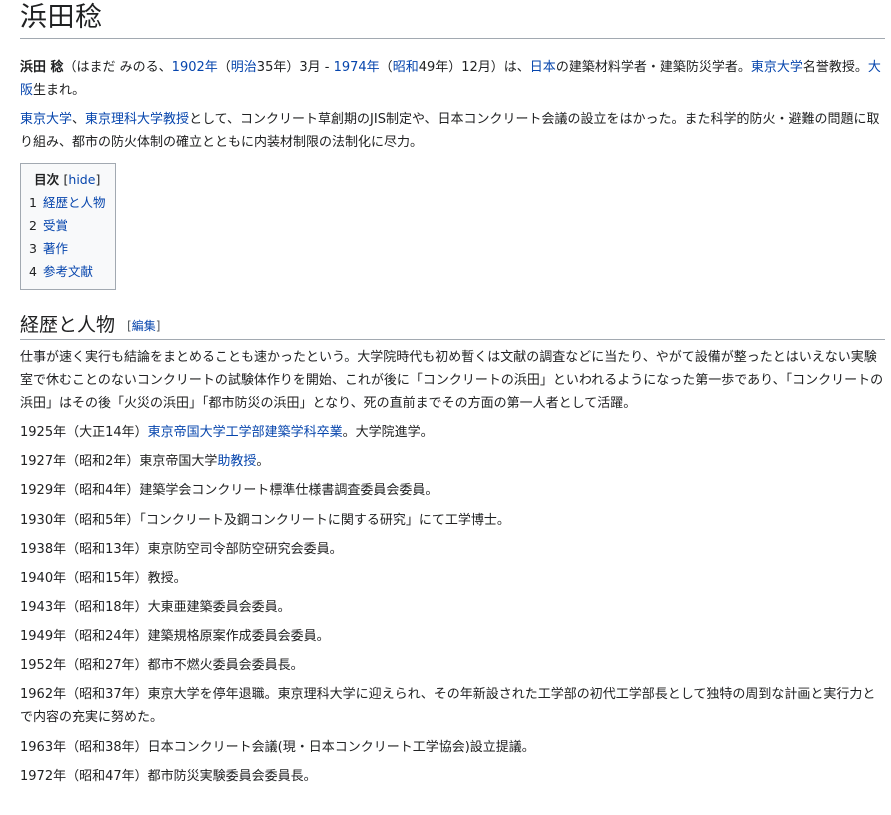 Image resolution: width=891 pixels, height=815 pixels. What do you see at coordinates (175, 637) in the screenshot?
I see `timeline-entry: 1949年（昭和24年）建築規格原案作成委員会委員。` at bounding box center [175, 637].